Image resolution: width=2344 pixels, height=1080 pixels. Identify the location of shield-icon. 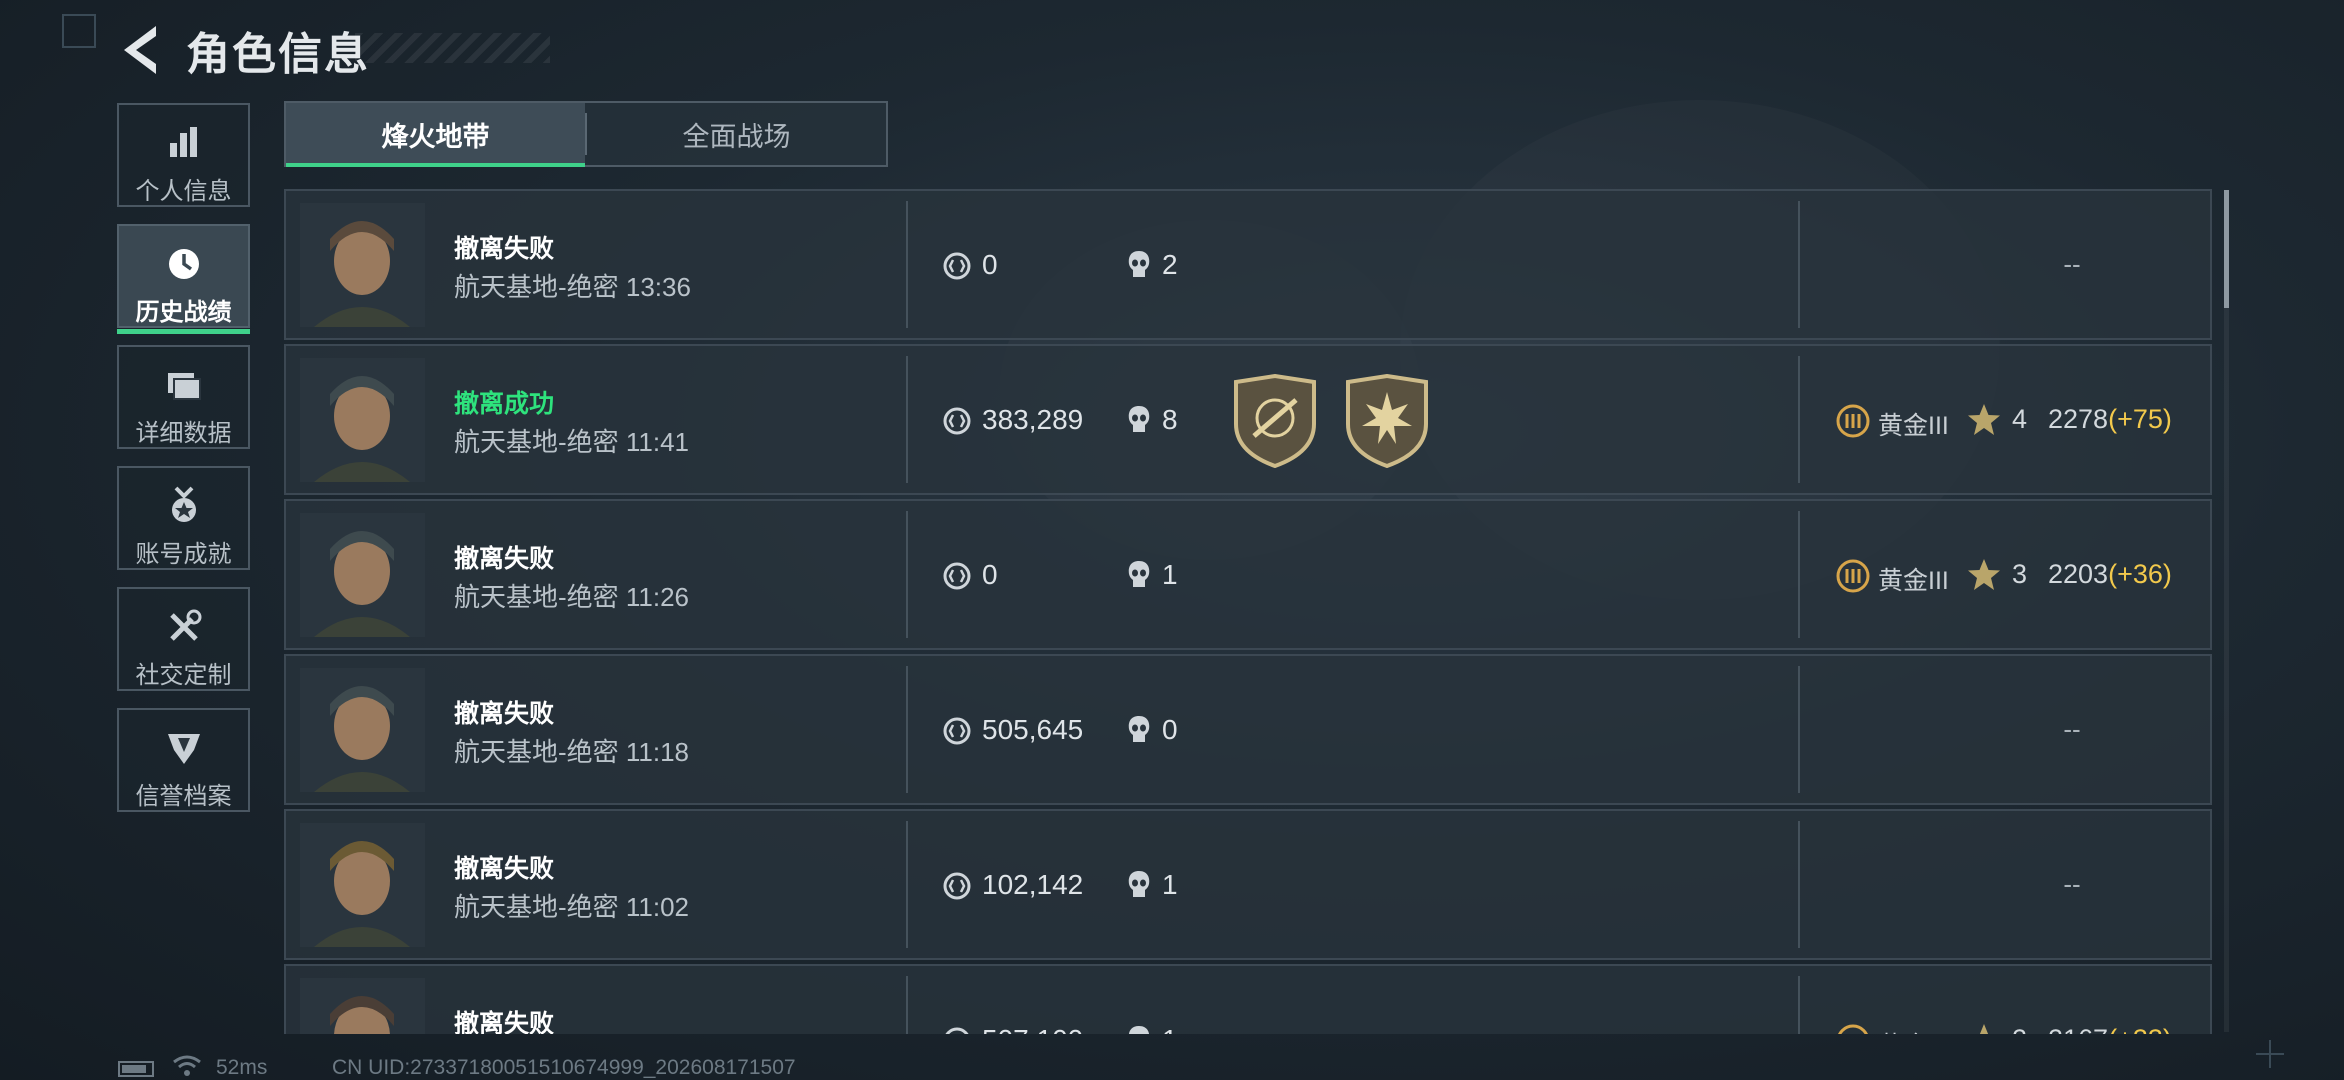
(183, 749).